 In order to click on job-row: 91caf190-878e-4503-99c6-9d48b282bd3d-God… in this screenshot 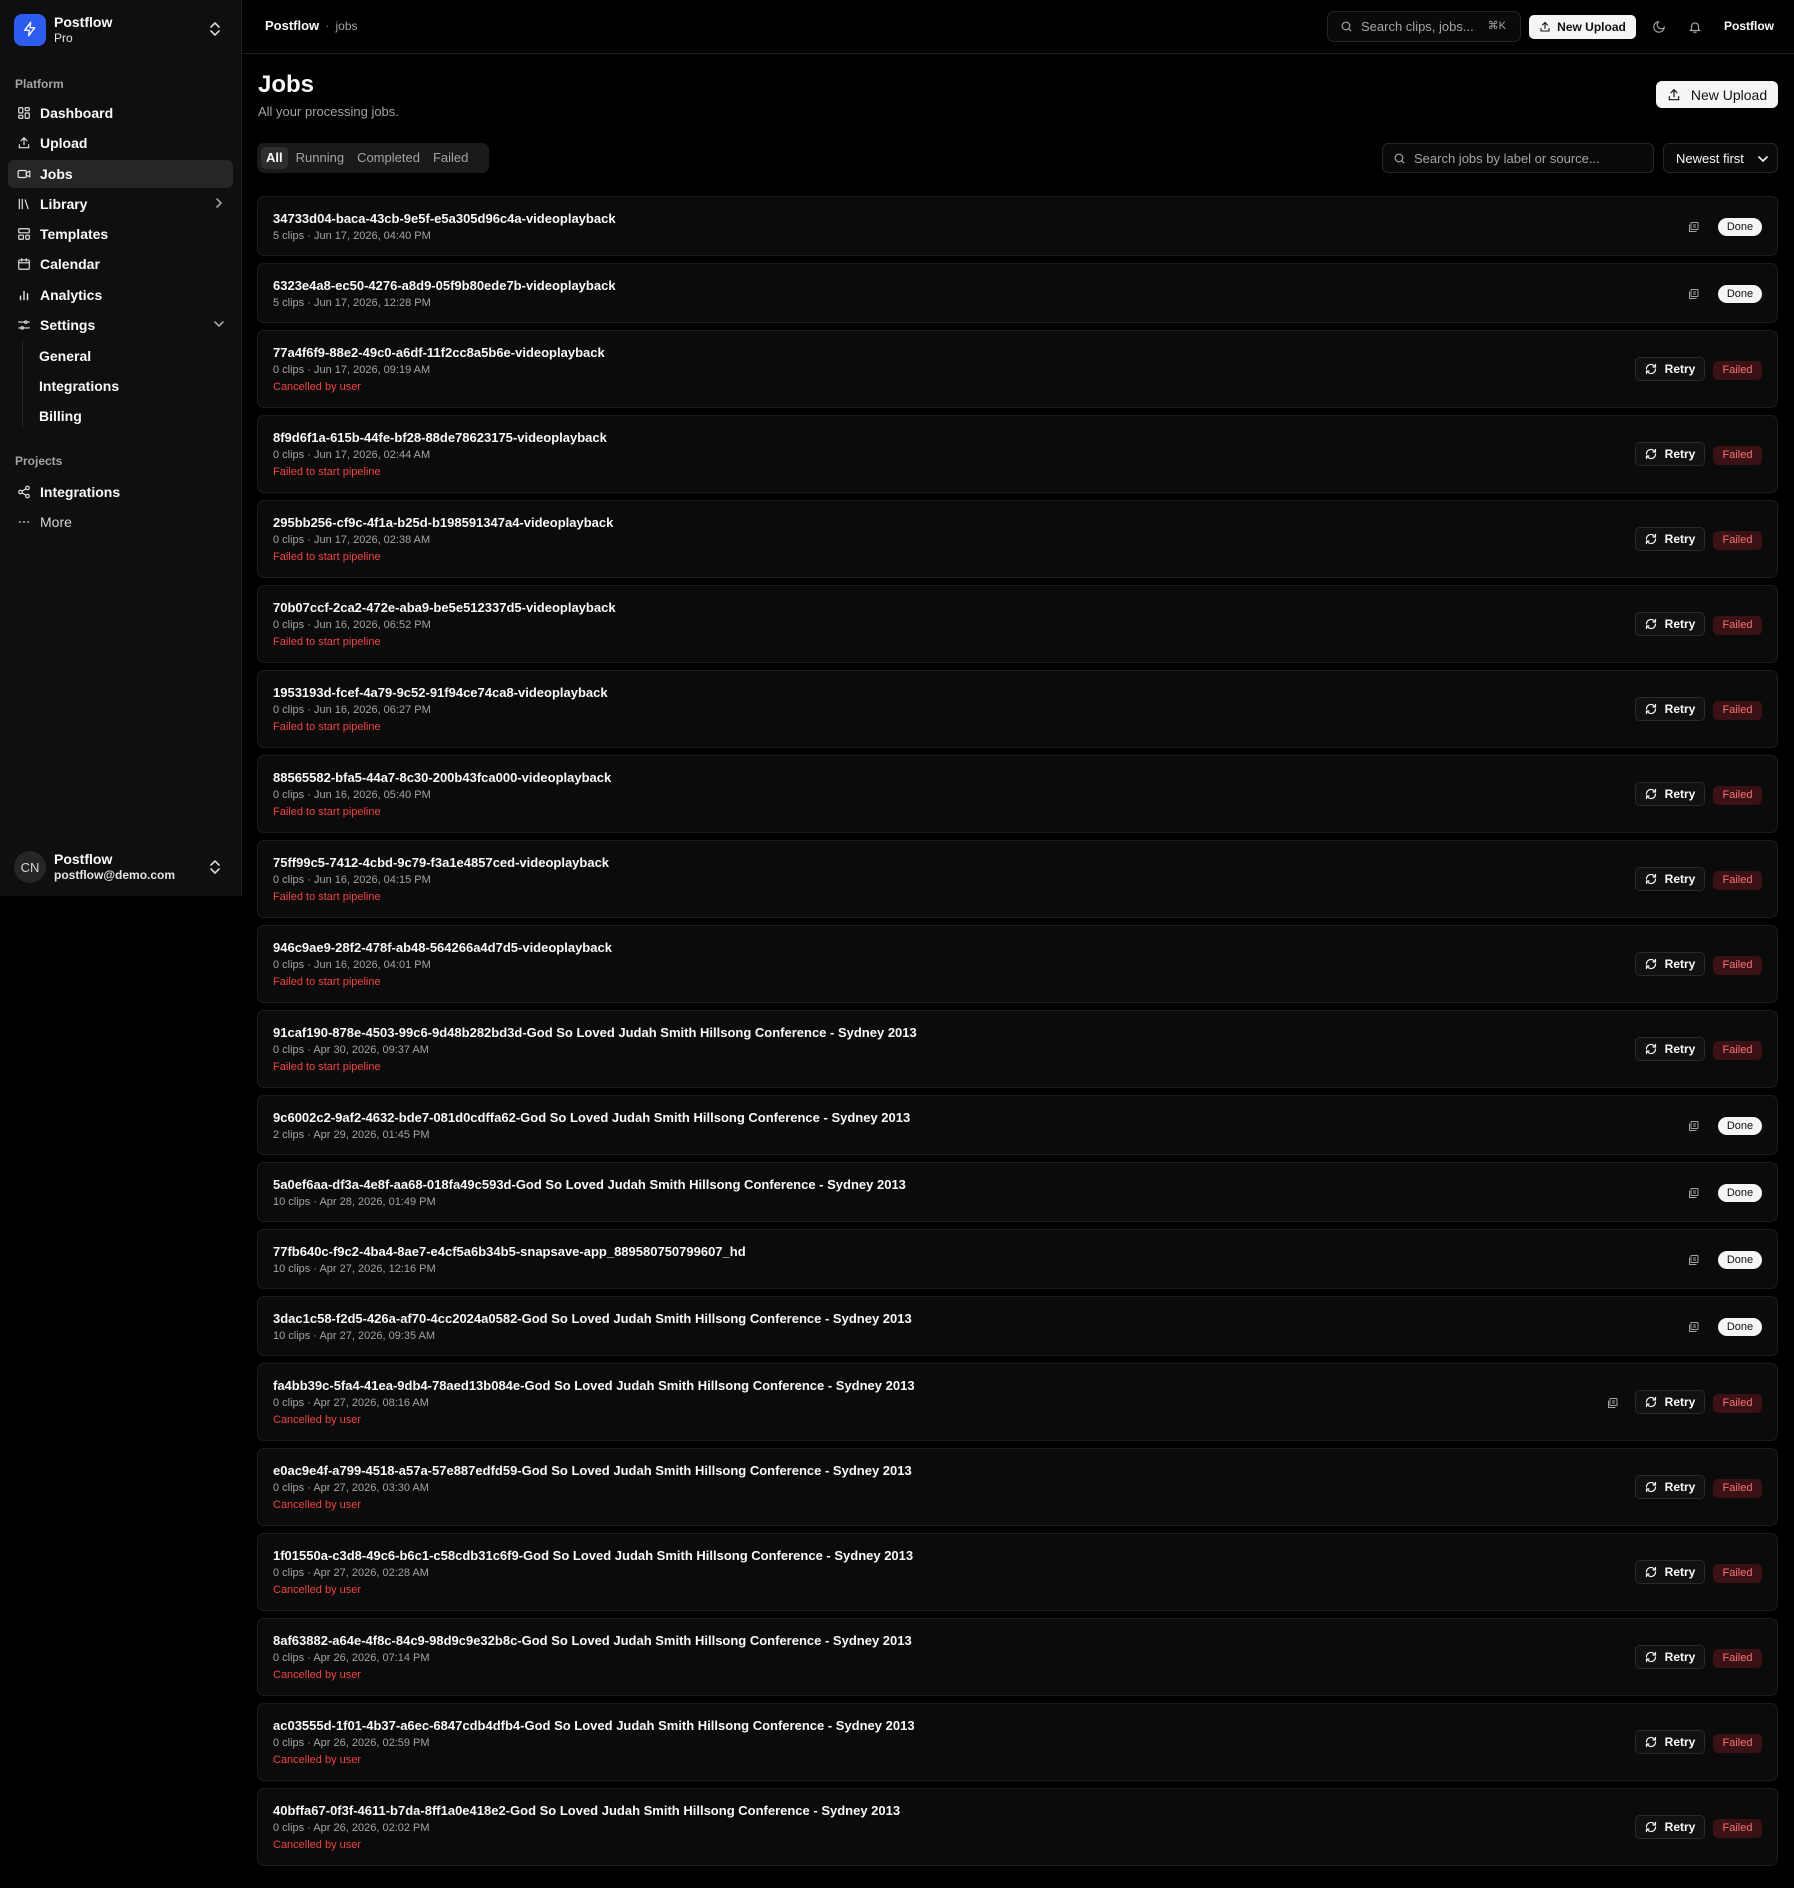, I will do `click(1017, 1049)`.